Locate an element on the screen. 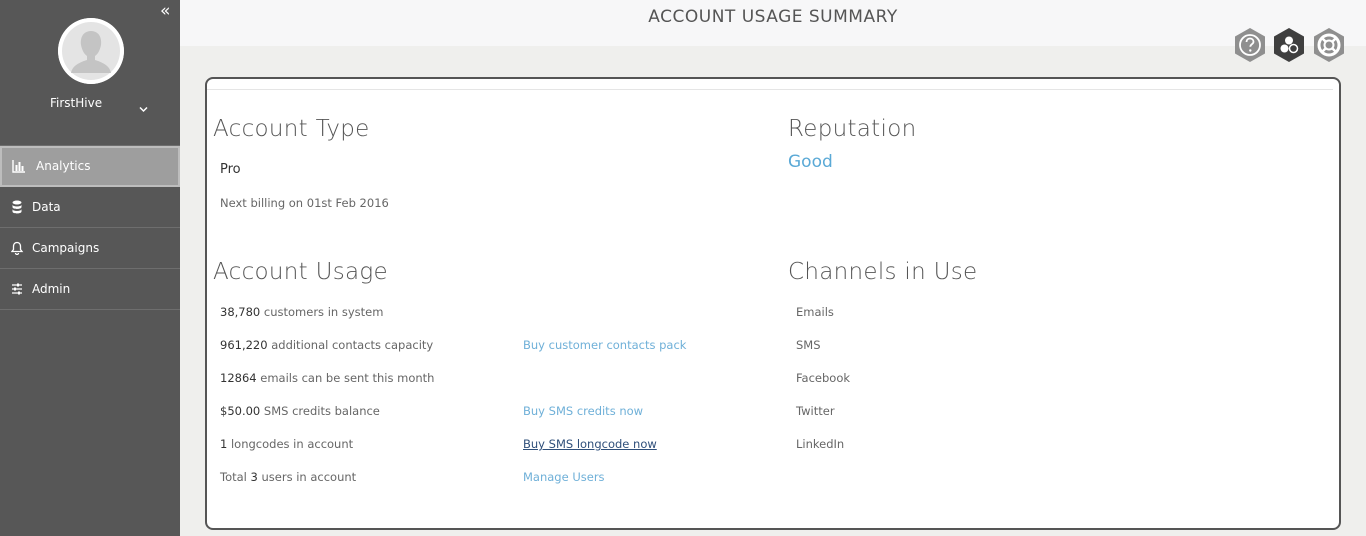  account-usage-title: Account Usage is located at coordinates (300, 272).